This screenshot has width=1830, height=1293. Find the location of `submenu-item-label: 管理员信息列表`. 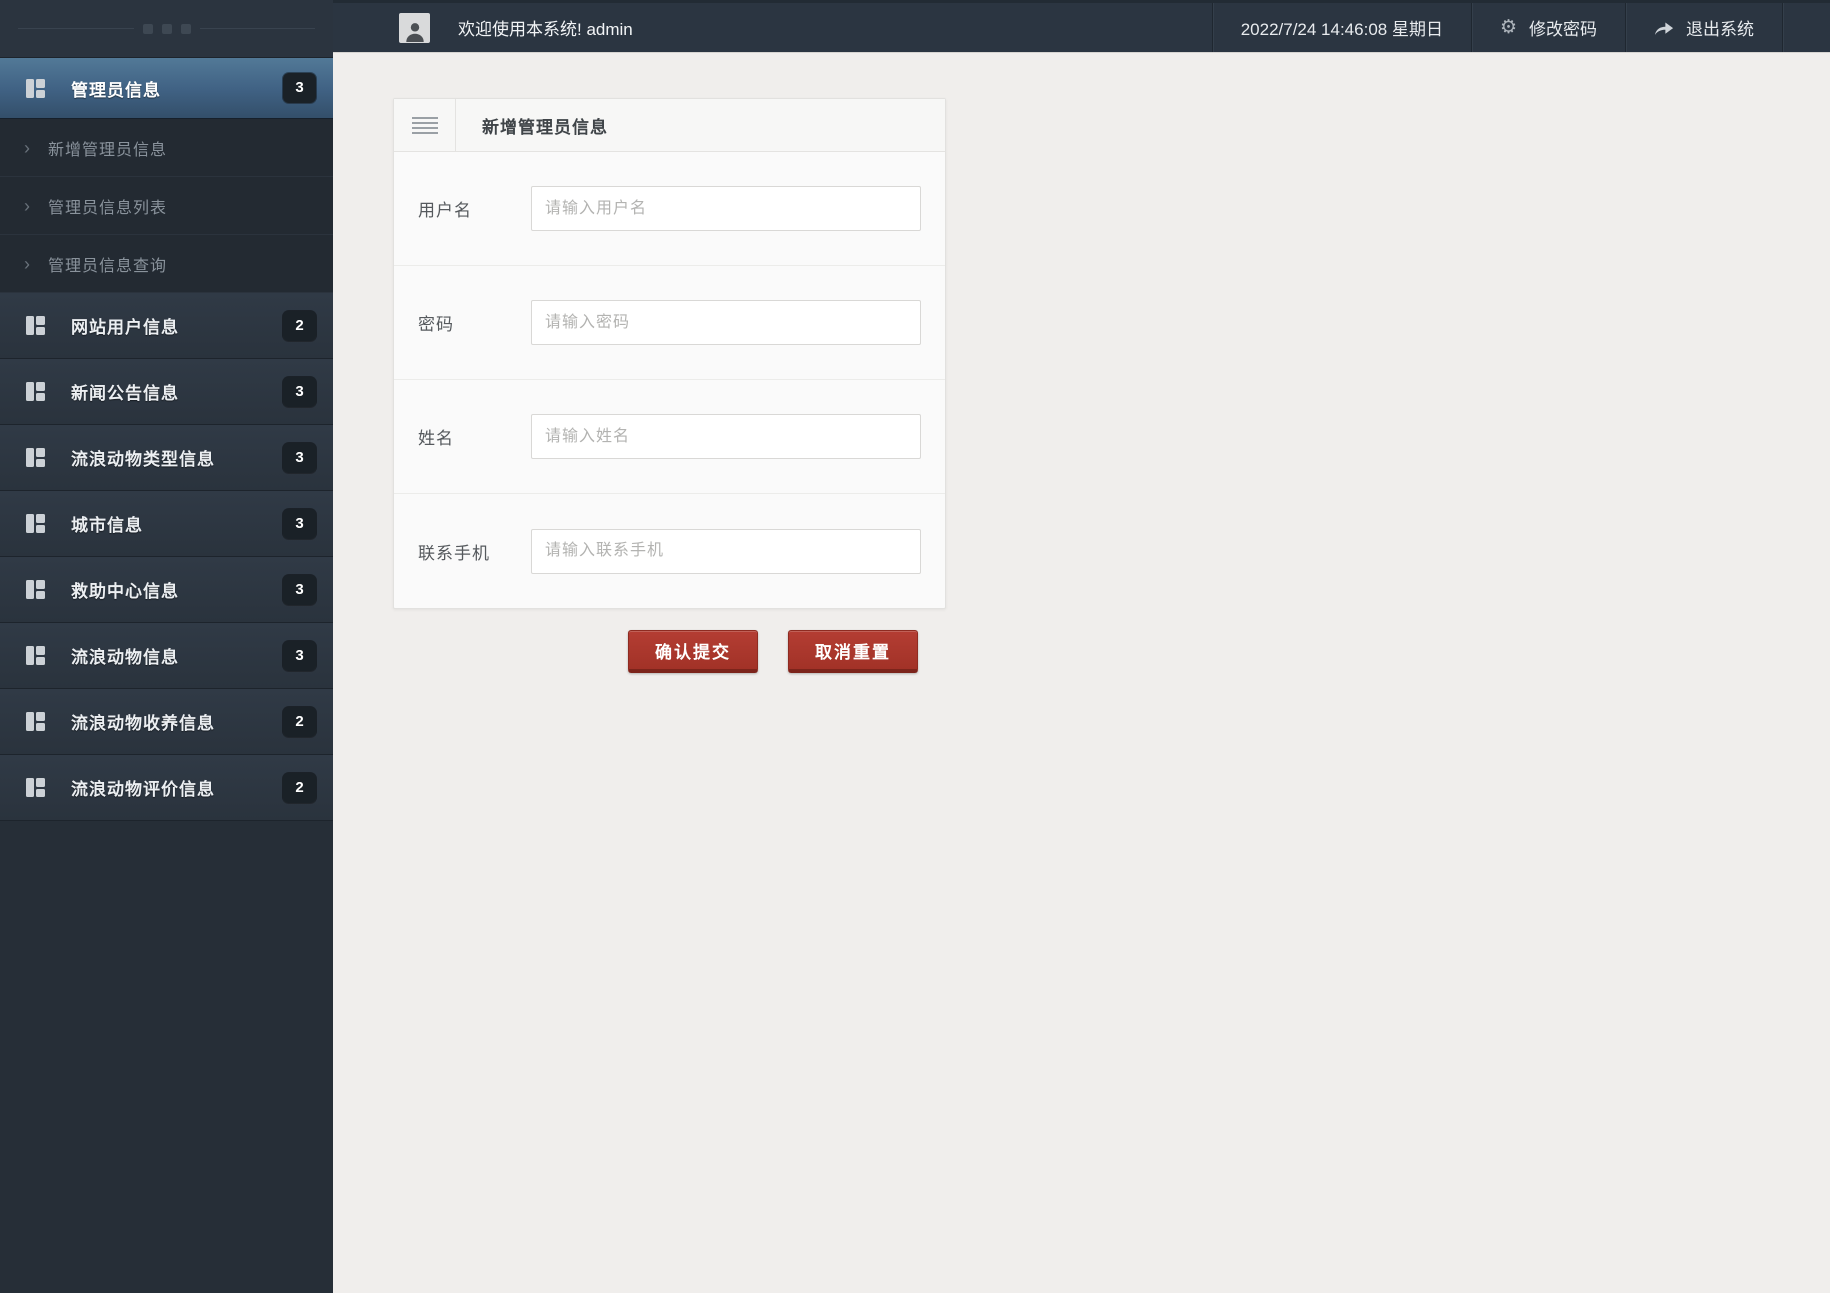

submenu-item-label: 管理员信息列表 is located at coordinates (108, 208).